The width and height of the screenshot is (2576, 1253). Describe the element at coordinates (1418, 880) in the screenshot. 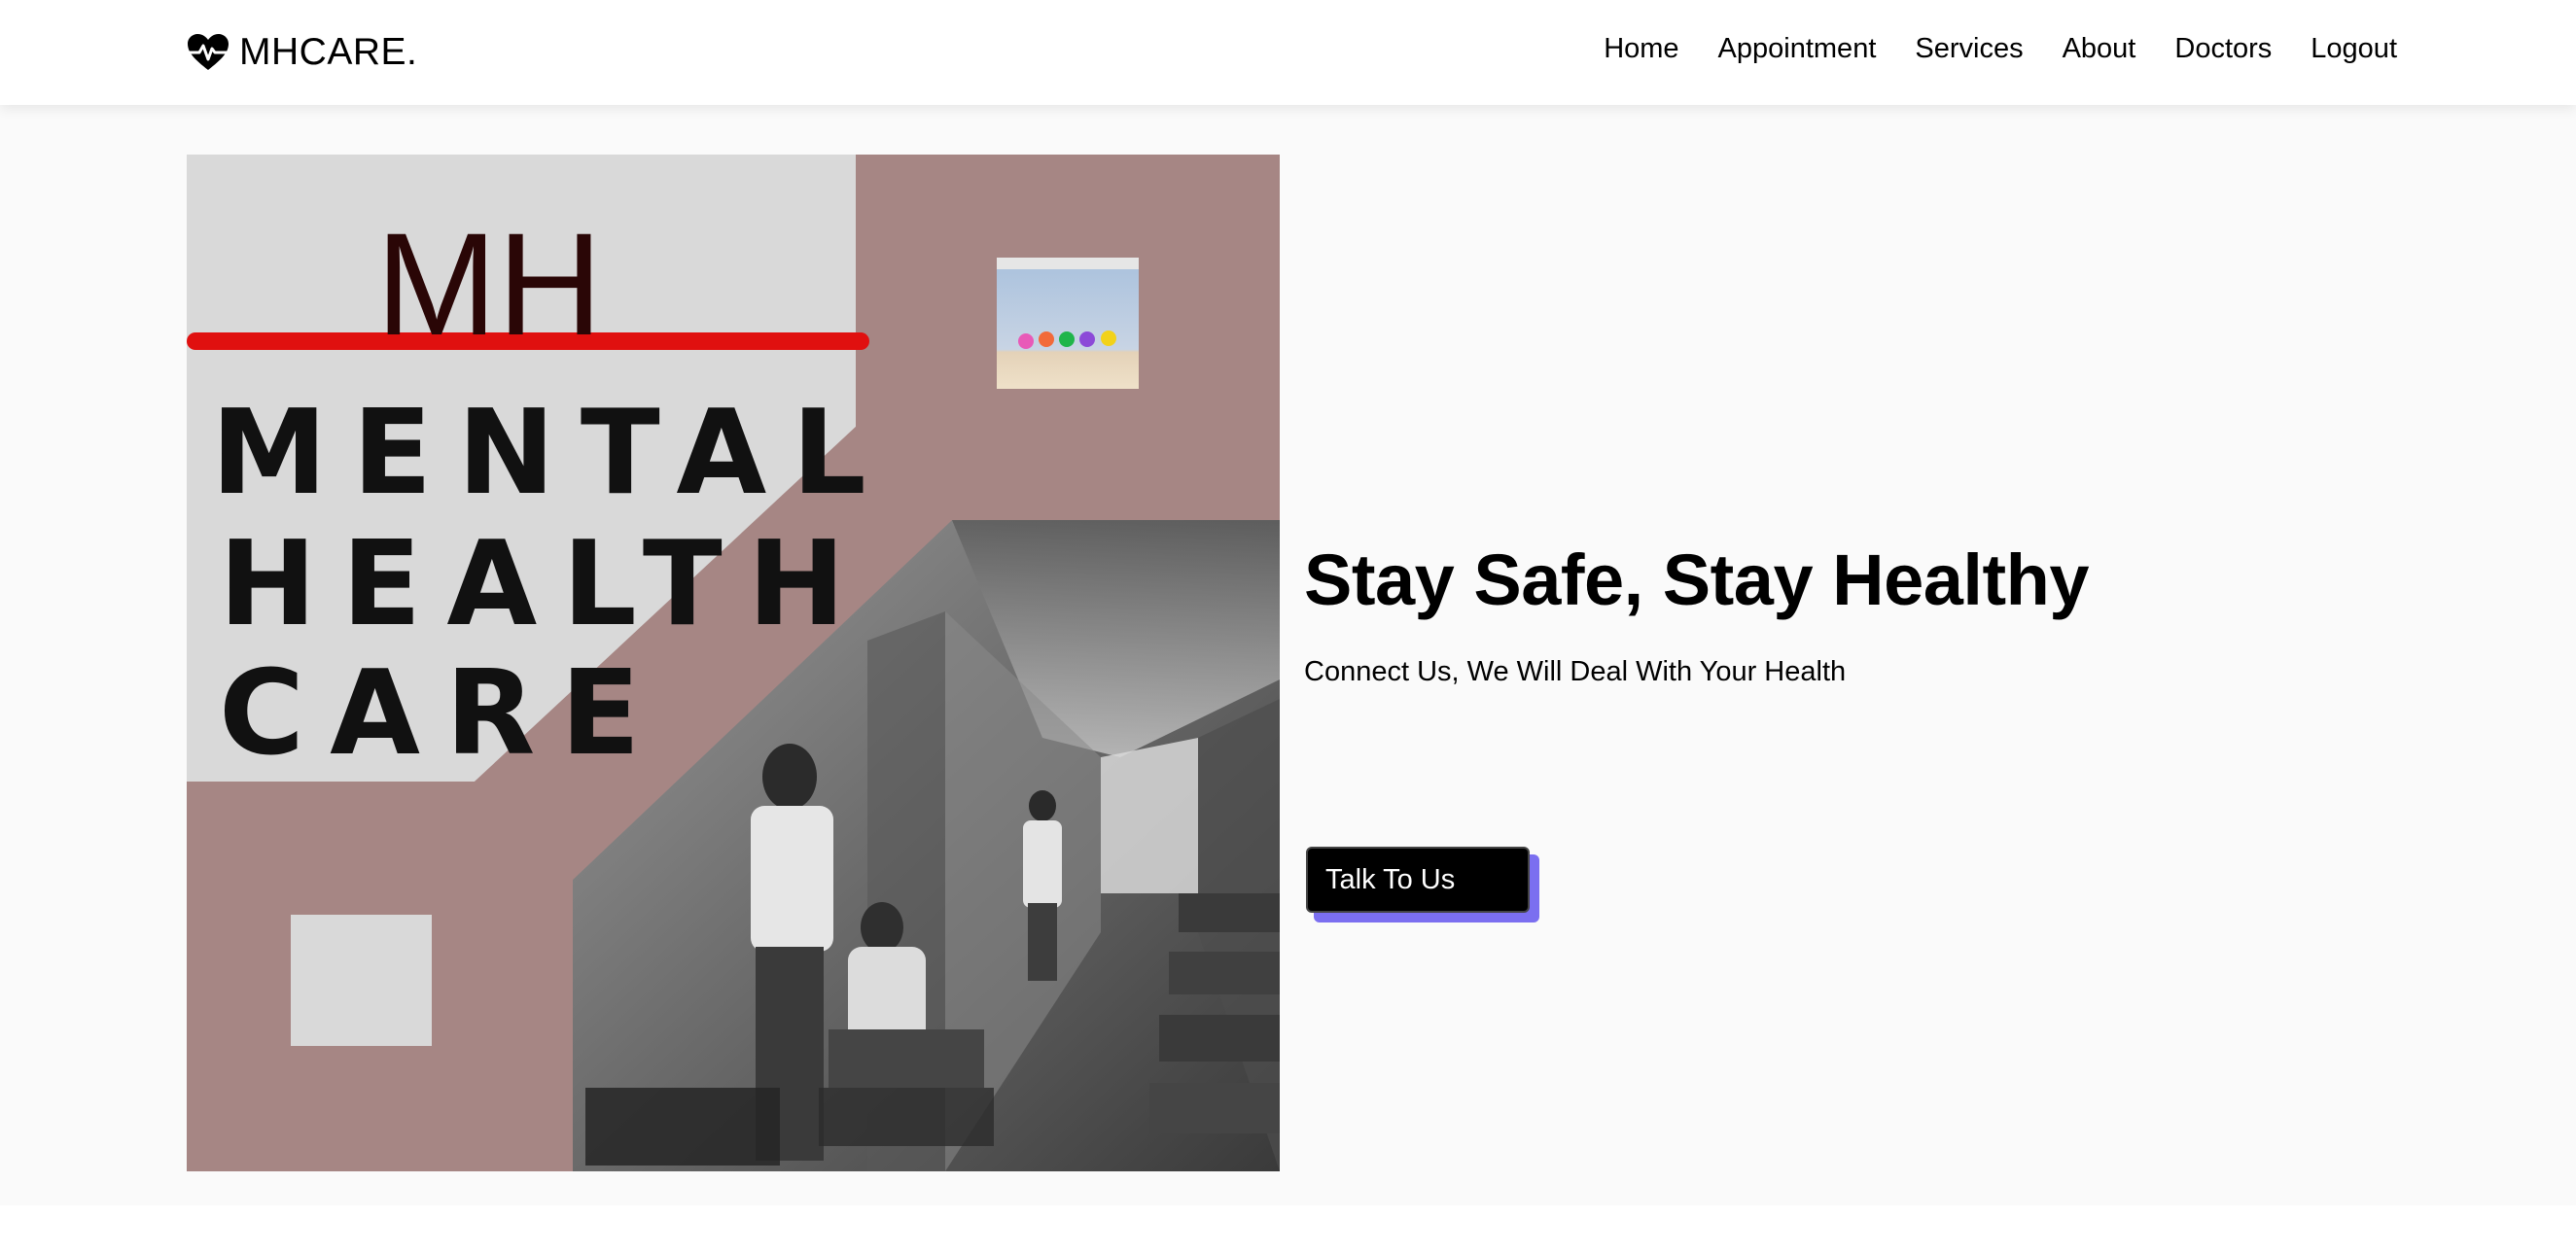

I see `talk-to-us-button: Talk To Us` at that location.